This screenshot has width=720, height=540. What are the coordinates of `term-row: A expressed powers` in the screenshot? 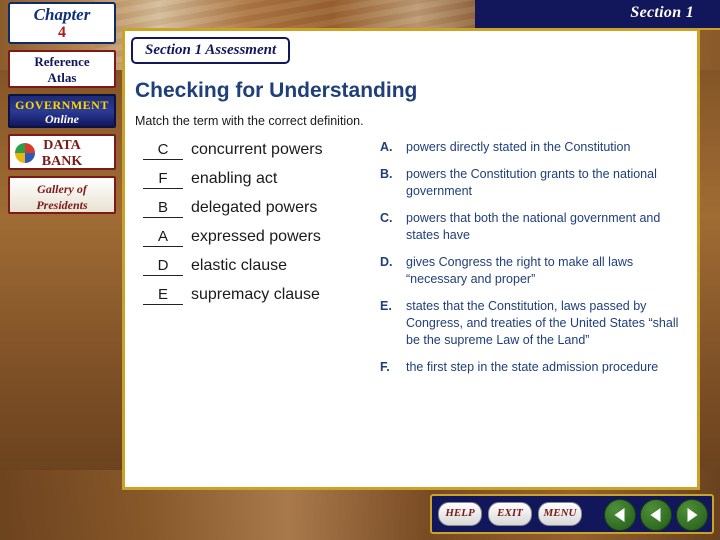 It's located at (258, 236).